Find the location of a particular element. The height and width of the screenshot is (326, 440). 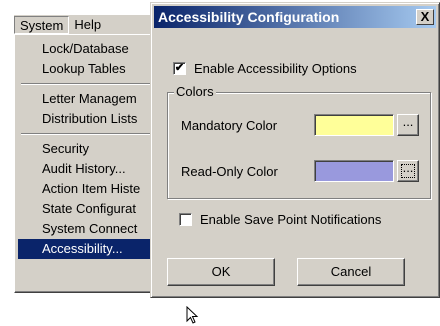

menu-system: System is located at coordinates (42, 24).